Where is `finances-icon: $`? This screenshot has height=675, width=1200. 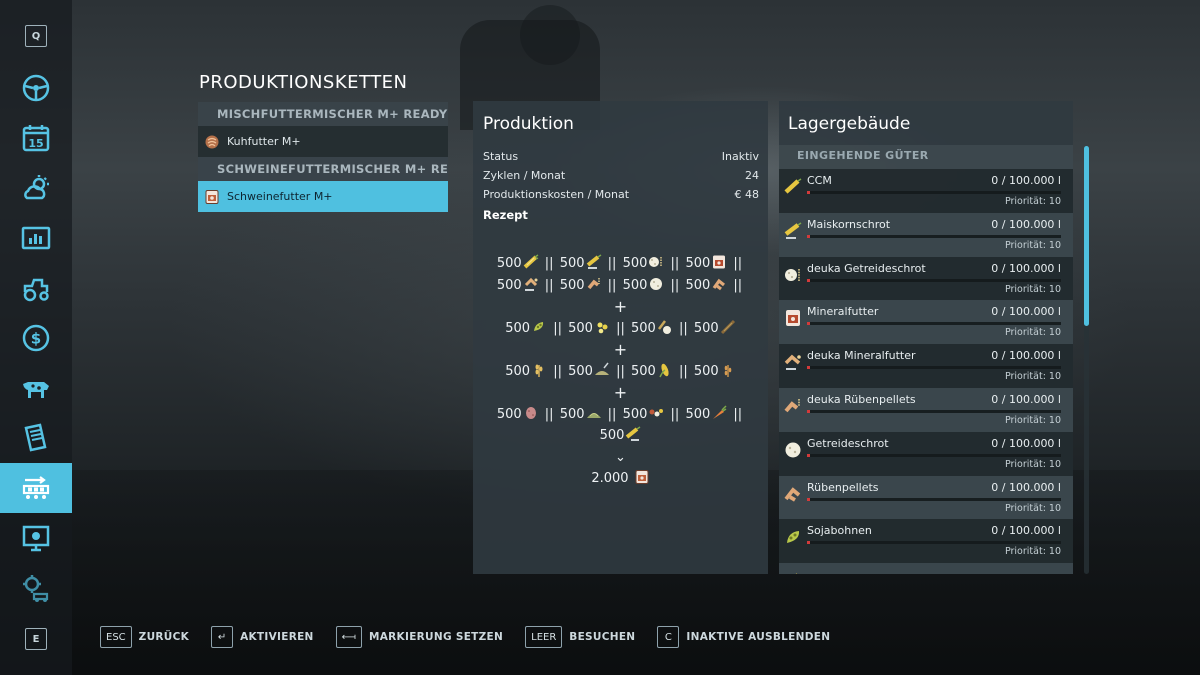
finances-icon: $ is located at coordinates (36, 338).